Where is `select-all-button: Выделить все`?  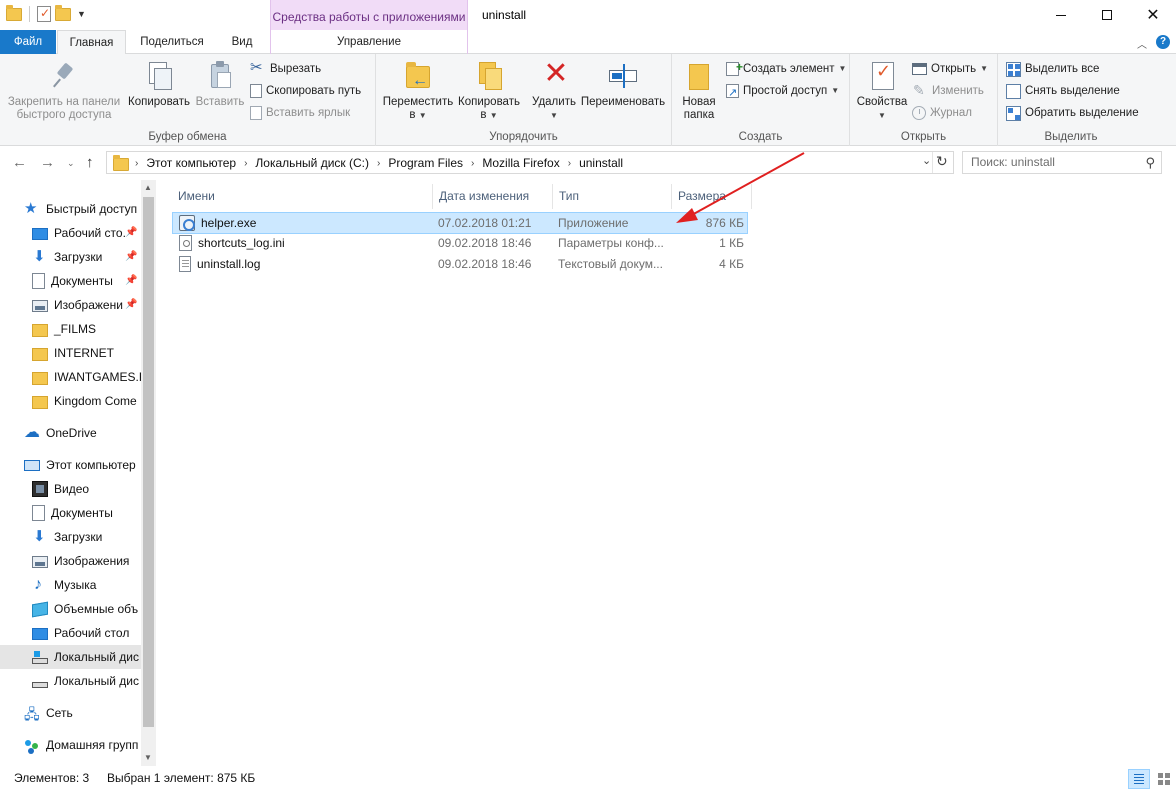 select-all-button: Выделить все is located at coordinates (1052, 69).